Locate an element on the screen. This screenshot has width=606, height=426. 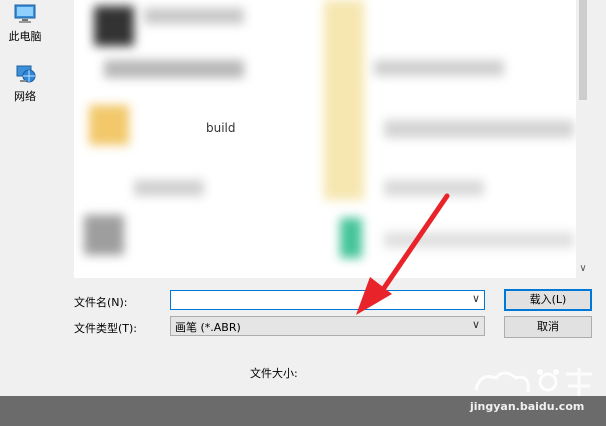
filetype-label: 文件类型(T): is located at coordinates (106, 328).